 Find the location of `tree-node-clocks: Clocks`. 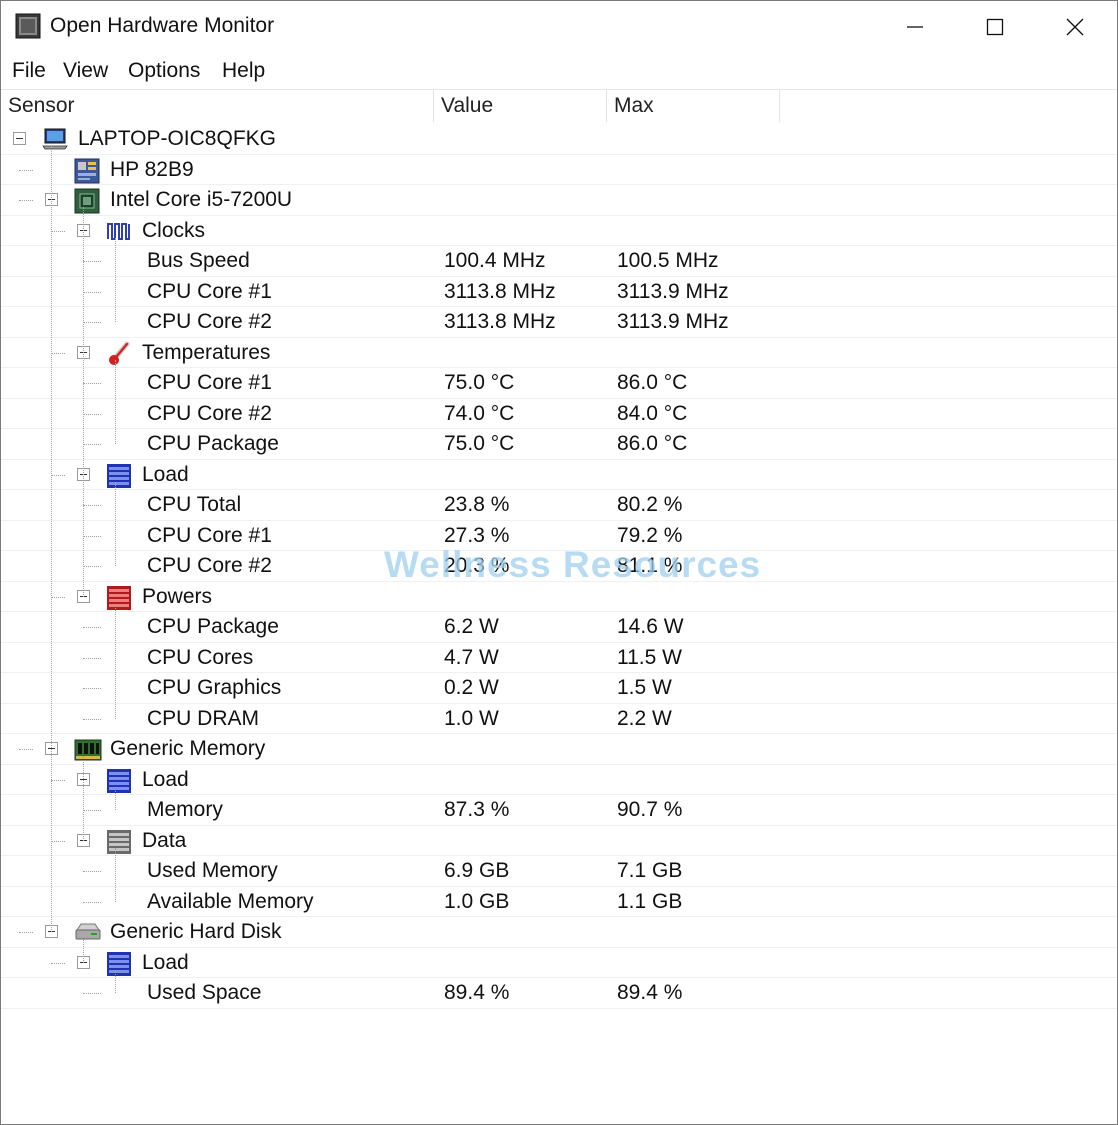

tree-node-clocks: Clocks is located at coordinates (559, 231).